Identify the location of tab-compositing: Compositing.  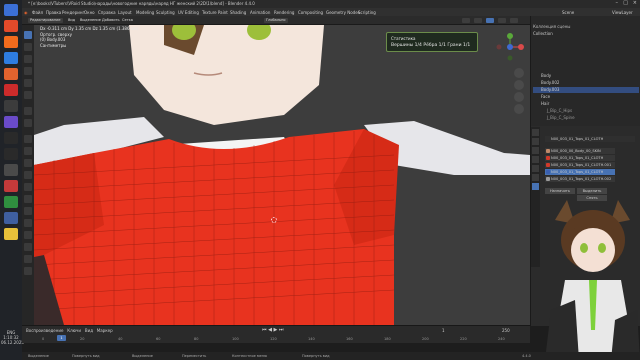
(310, 12).